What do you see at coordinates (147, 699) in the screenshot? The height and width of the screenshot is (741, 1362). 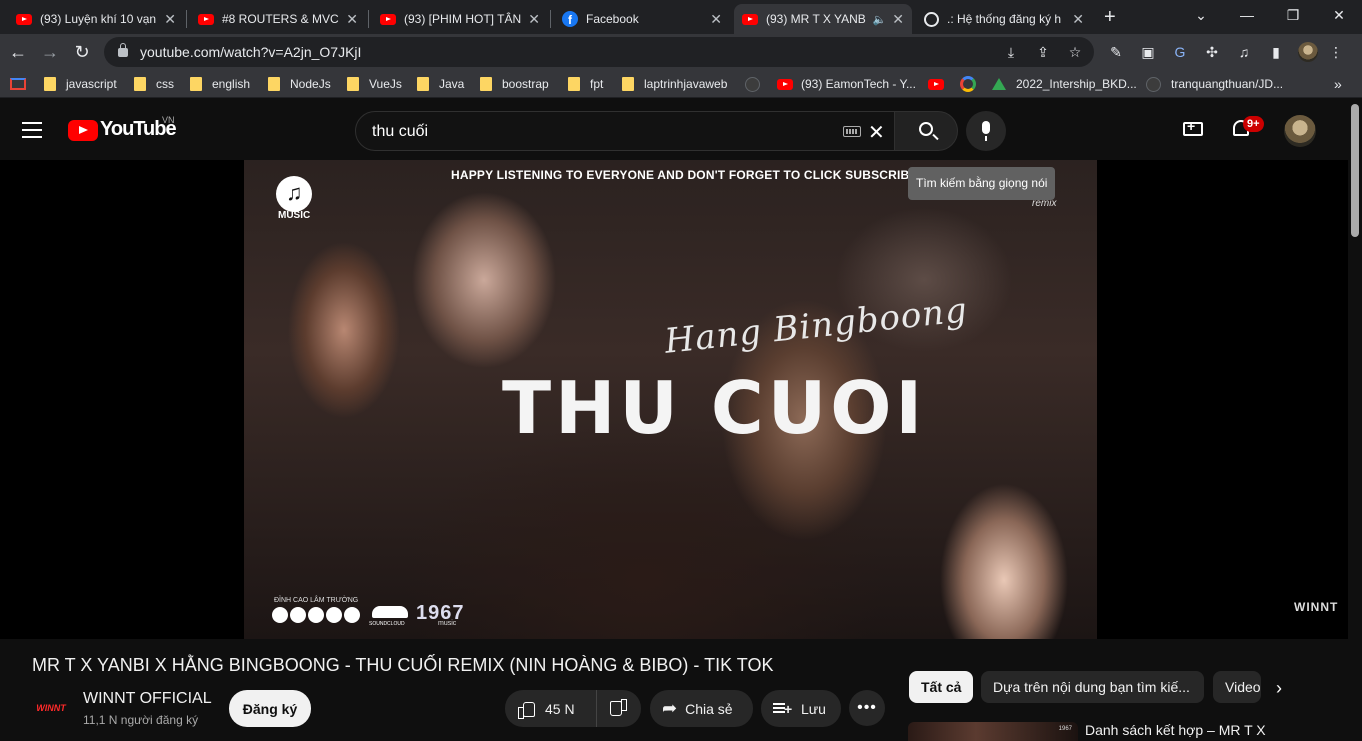 I see `channel-name: WINNT OFFICIAL` at bounding box center [147, 699].